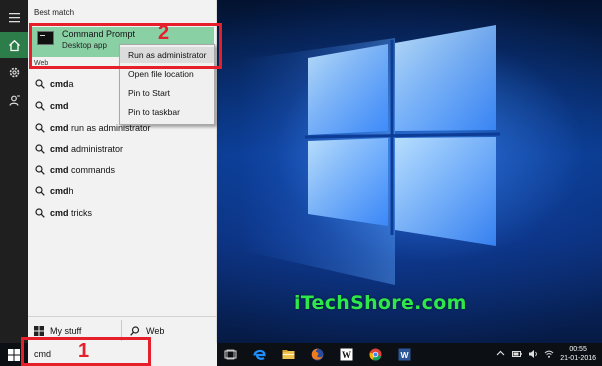  Describe the element at coordinates (54, 12) in the screenshot. I see `best-match-heading: Best match` at that location.